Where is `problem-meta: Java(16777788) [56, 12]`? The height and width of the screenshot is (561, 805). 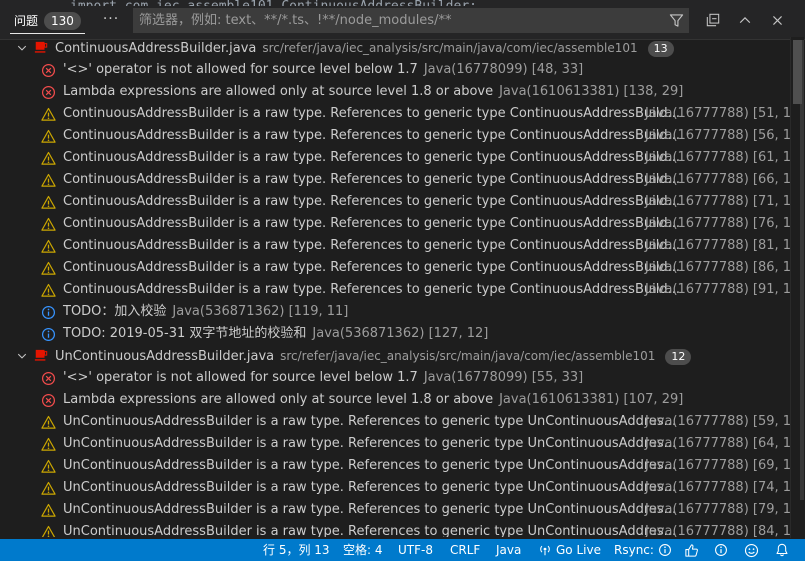
problem-meta: Java(16777788) [56, 12] is located at coordinates (717, 135).